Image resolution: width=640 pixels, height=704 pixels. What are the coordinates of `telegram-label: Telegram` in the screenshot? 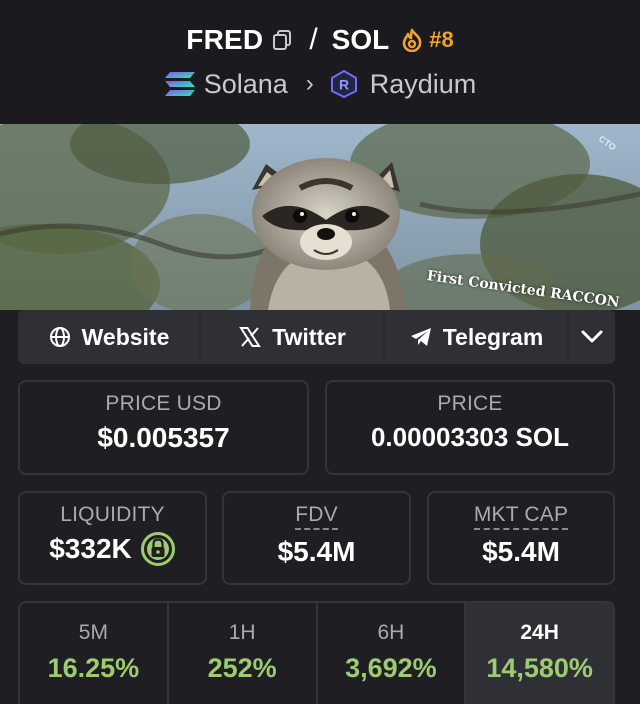 It's located at (493, 336).